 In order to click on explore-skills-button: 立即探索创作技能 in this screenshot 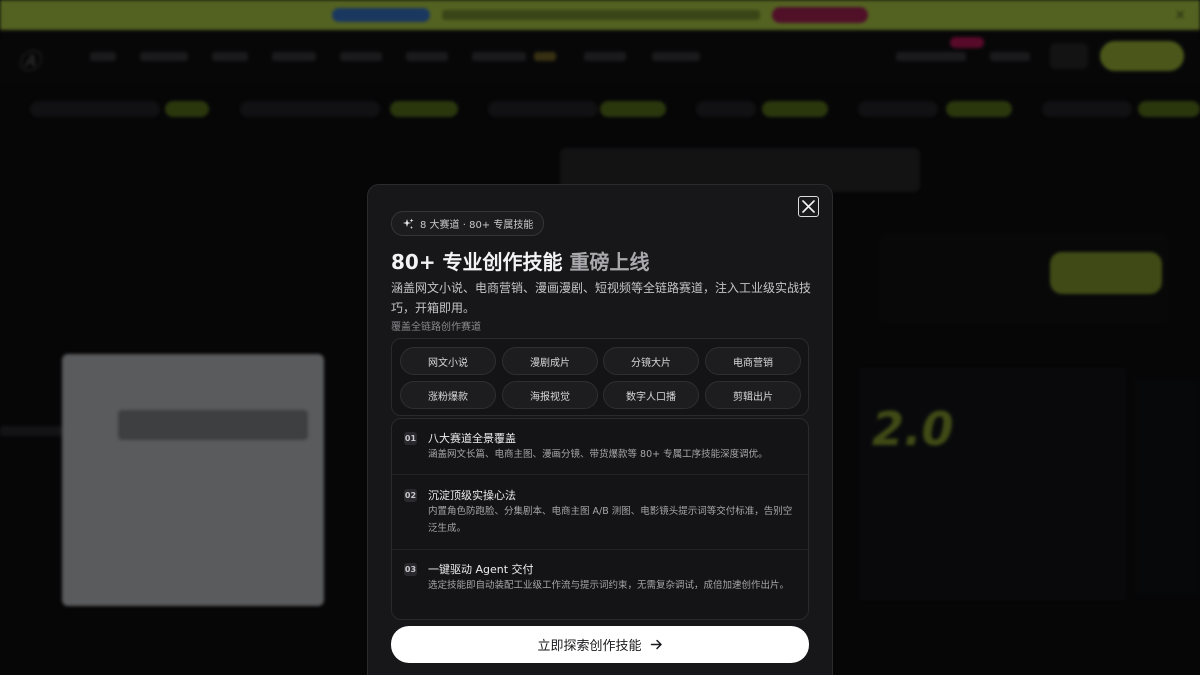, I will do `click(600, 644)`.